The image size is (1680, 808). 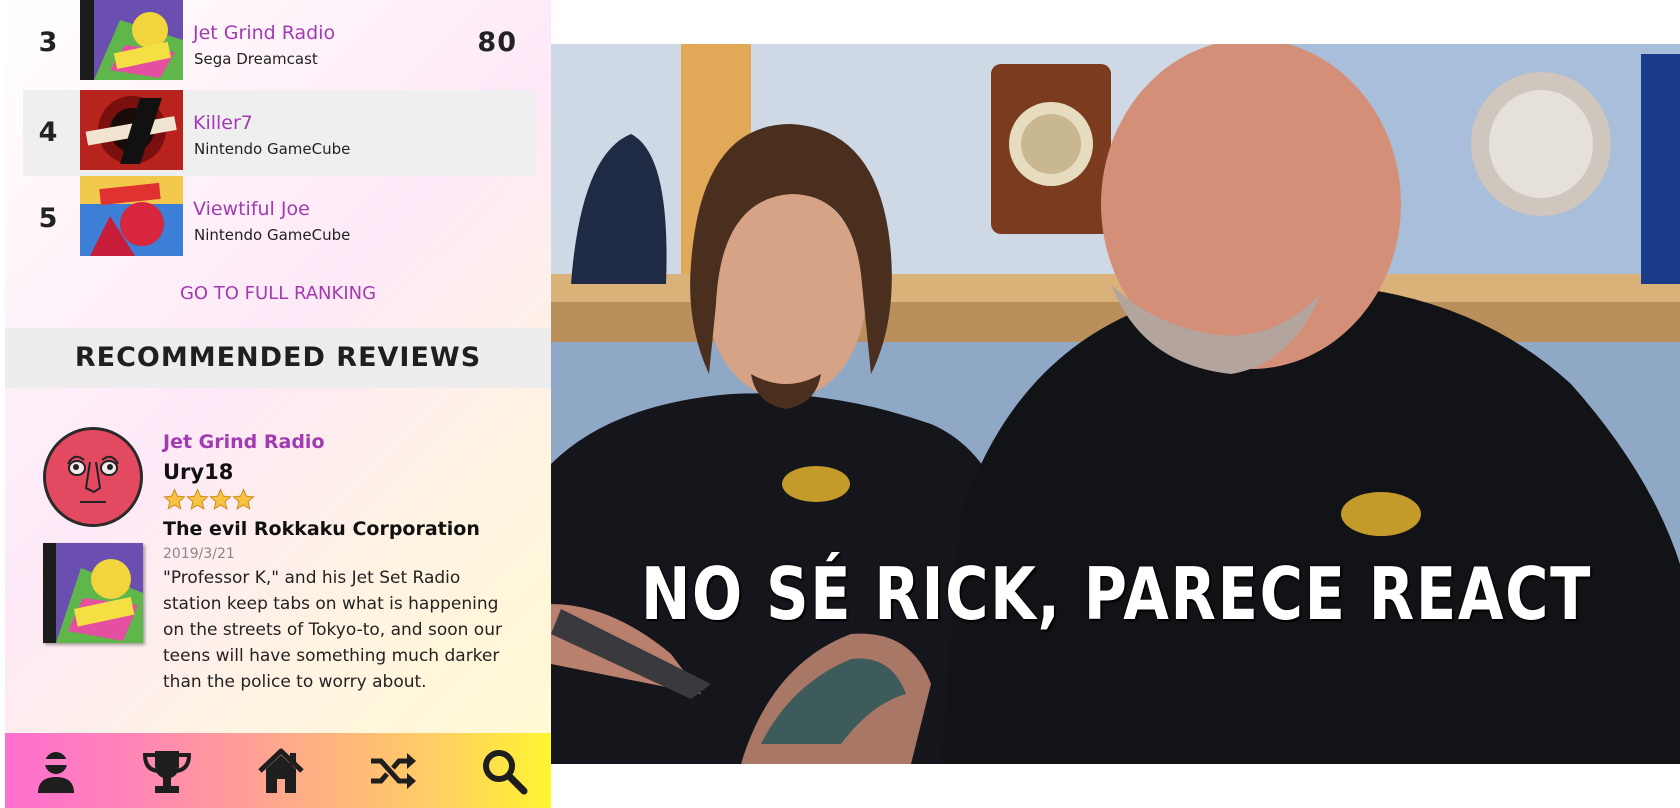 I want to click on review-game-title: Jet Grind Radio, so click(x=244, y=442).